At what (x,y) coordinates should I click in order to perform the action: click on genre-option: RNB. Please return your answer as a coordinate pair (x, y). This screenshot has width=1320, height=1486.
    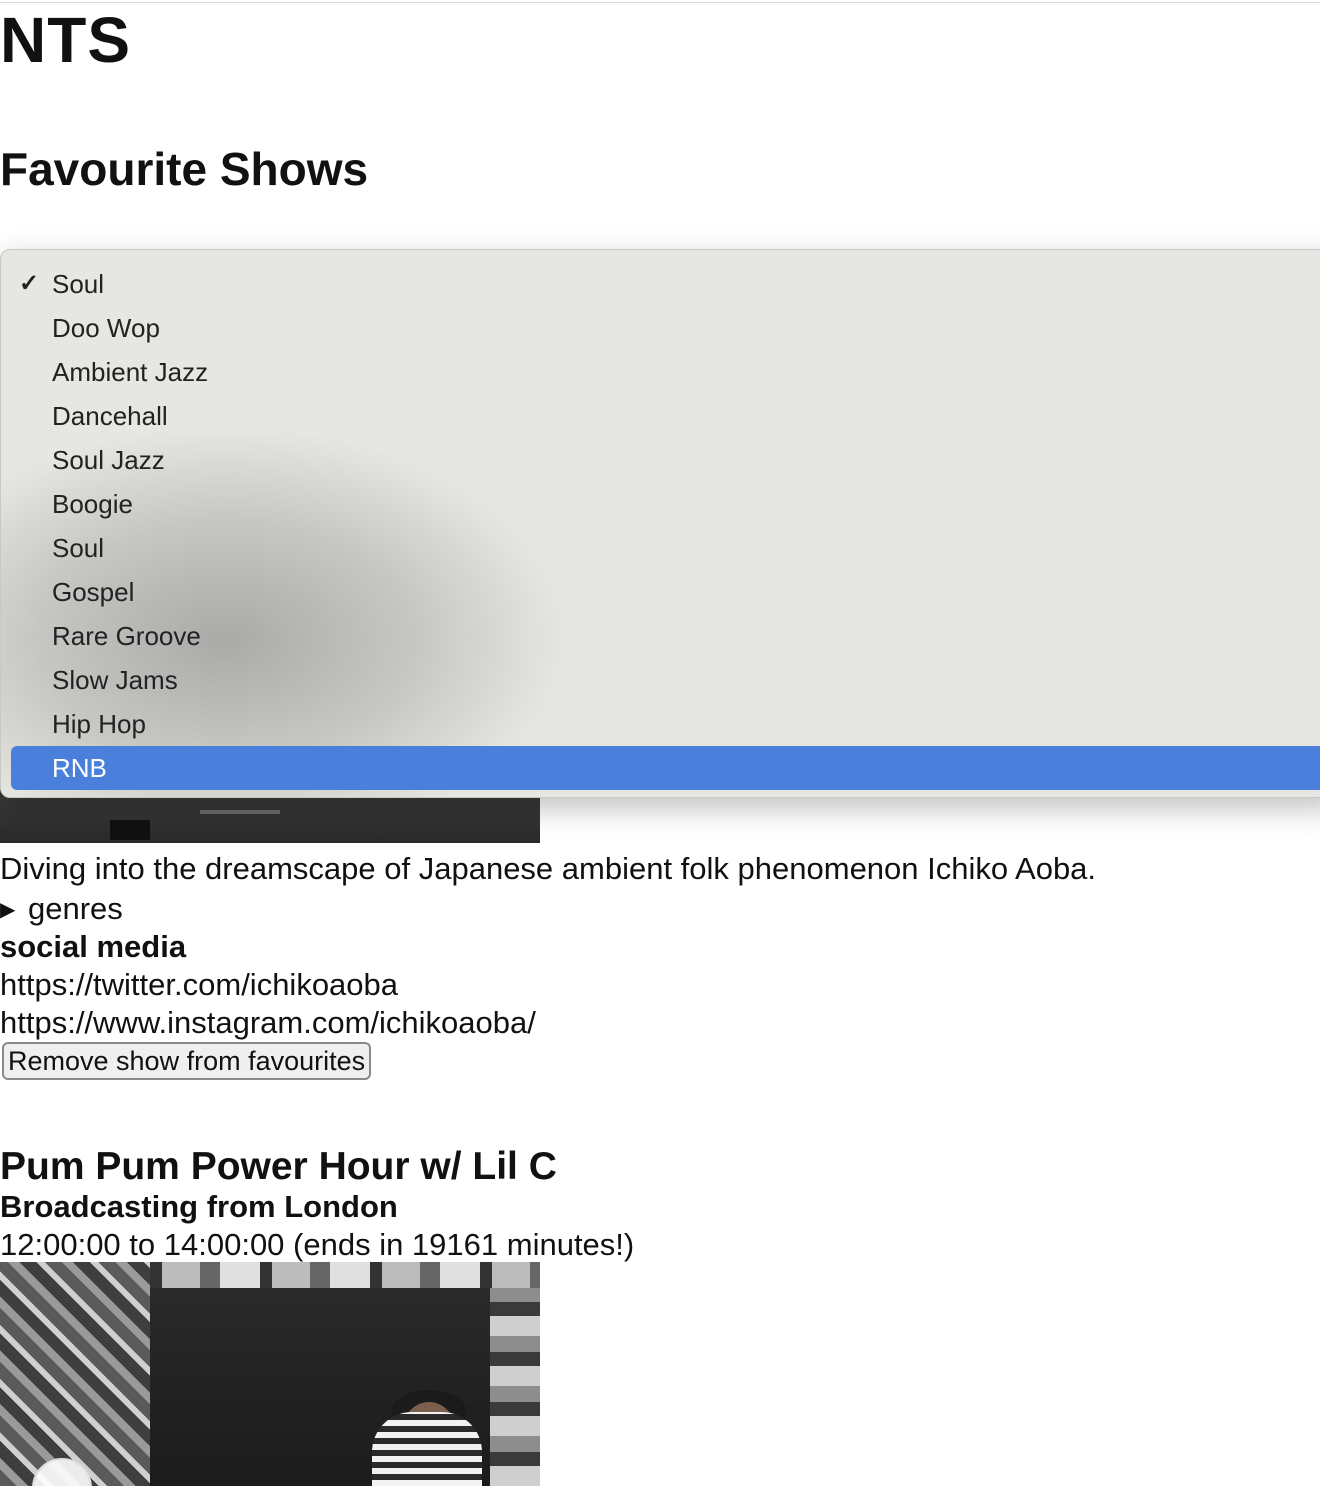
    Looking at the image, I should click on (665, 768).